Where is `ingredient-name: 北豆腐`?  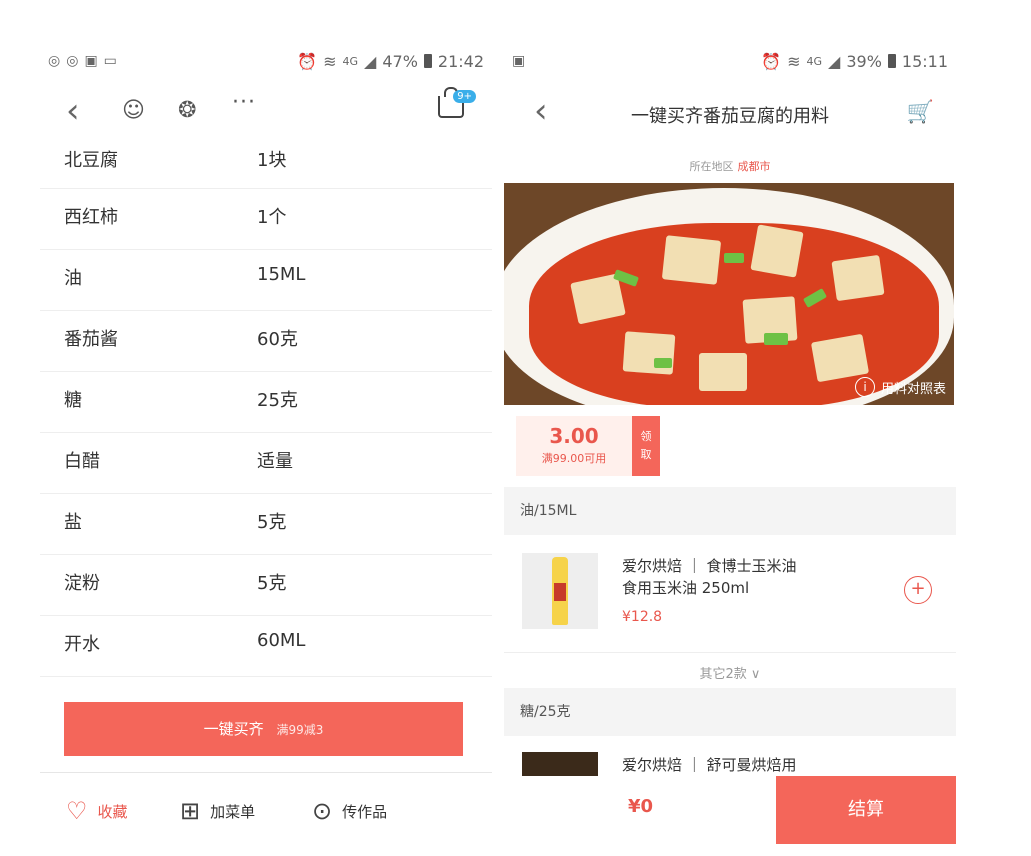 ingredient-name: 北豆腐 is located at coordinates (91, 160).